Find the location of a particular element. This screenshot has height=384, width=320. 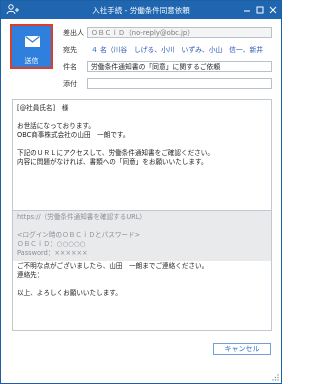

template-id: ＯＢＣｉＤ：○○○○○ is located at coordinates (51, 244).